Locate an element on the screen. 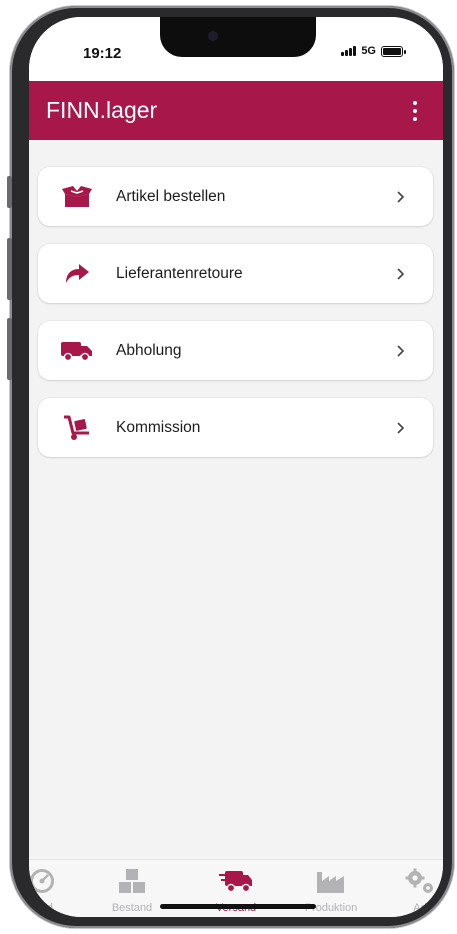 The height and width of the screenshot is (934, 457). volume-down-button is located at coordinates (9, 349).